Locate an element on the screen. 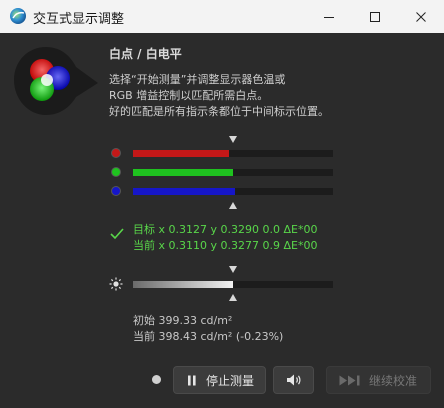 Image resolution: width=444 pixels, height=408 pixels. luminance-bar is located at coordinates (233, 284).